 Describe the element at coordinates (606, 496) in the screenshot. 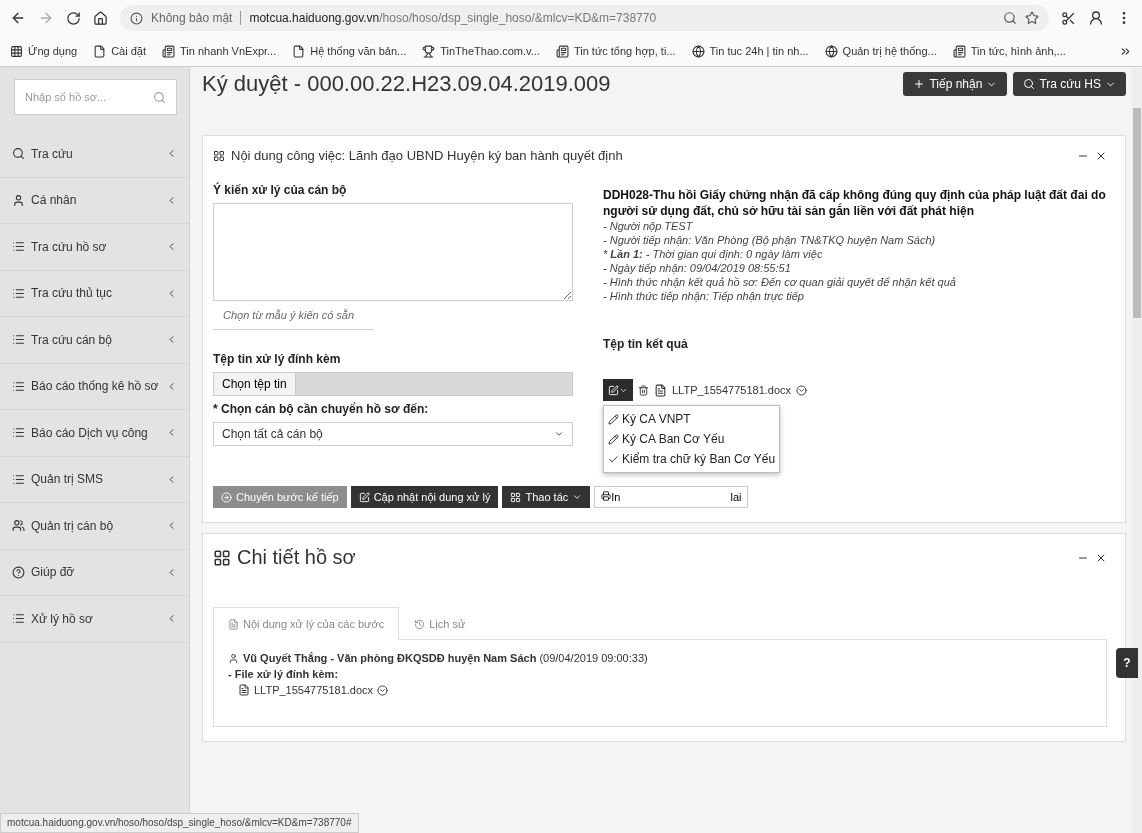

I see `printer-icon` at that location.